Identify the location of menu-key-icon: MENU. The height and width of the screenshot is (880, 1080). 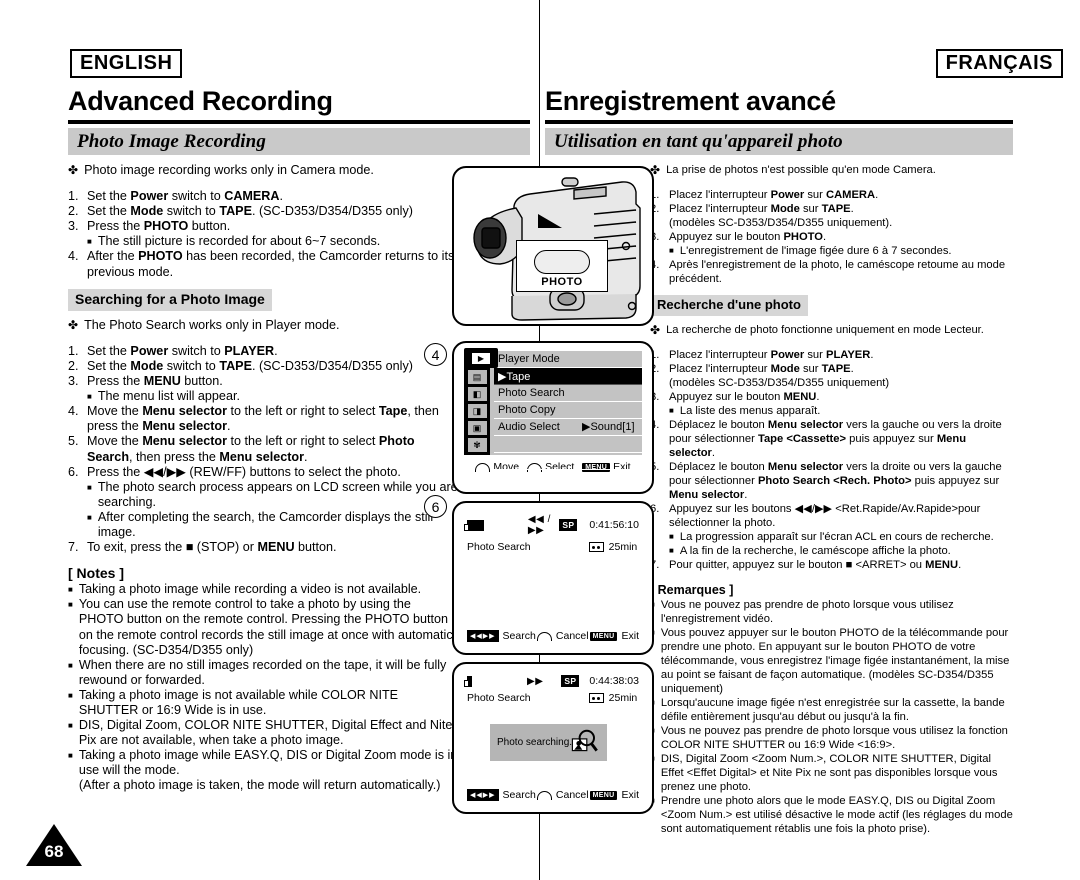
(603, 636).